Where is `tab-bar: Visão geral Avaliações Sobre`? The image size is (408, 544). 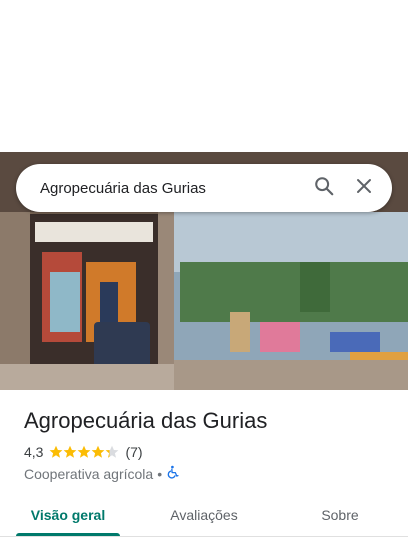
tab-bar: Visão geral Avaliações Sobre is located at coordinates (204, 515).